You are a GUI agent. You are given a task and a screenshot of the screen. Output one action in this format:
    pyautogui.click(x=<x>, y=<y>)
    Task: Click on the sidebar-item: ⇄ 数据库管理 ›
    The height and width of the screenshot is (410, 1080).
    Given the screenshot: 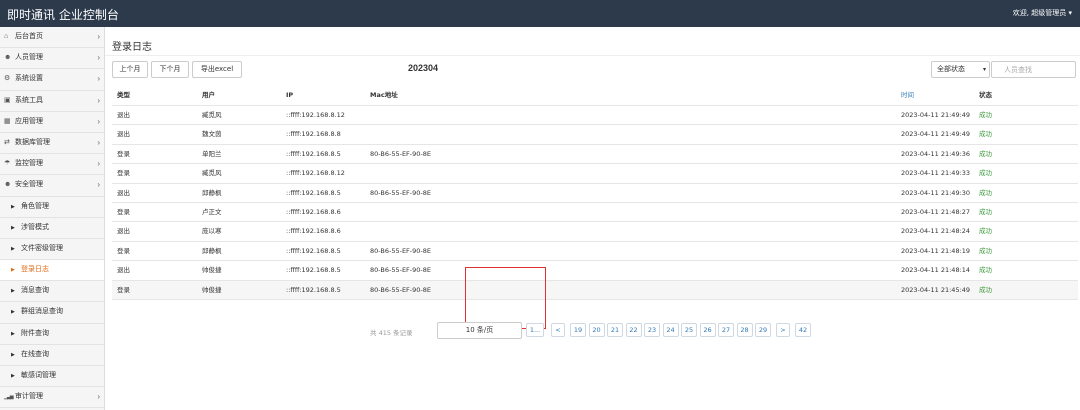 What is the action you would take?
    pyautogui.click(x=52, y=144)
    